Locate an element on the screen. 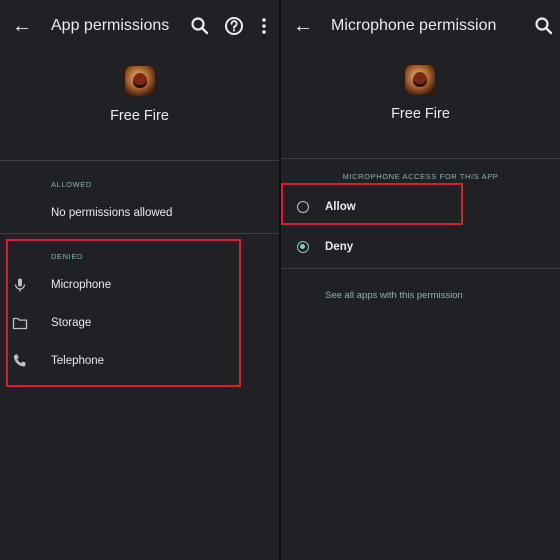 The width and height of the screenshot is (560, 560). denied-highlight-box is located at coordinates (123, 313).